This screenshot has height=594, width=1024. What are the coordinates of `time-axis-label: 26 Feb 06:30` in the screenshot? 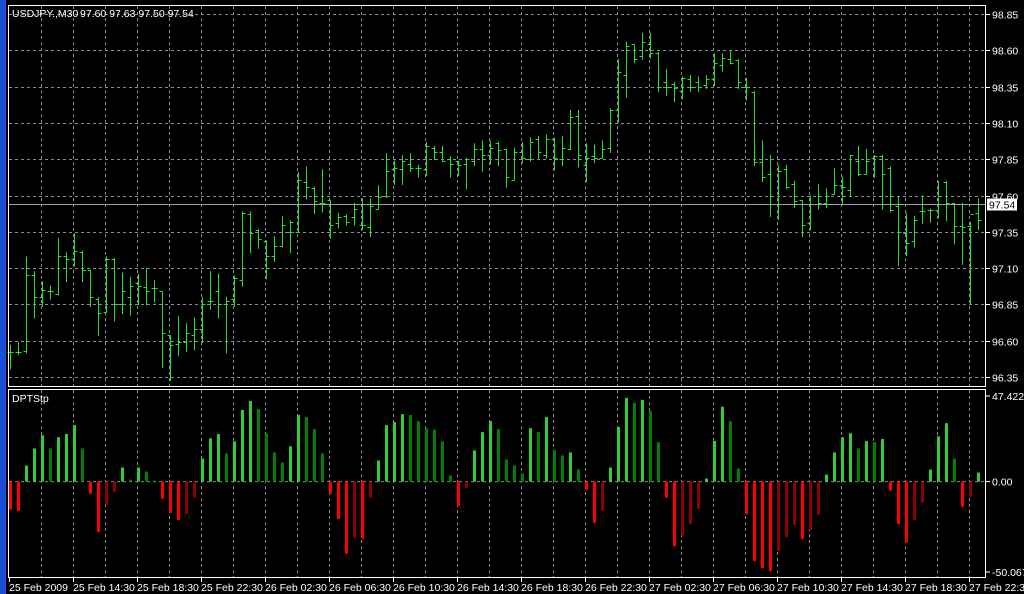 It's located at (360, 588).